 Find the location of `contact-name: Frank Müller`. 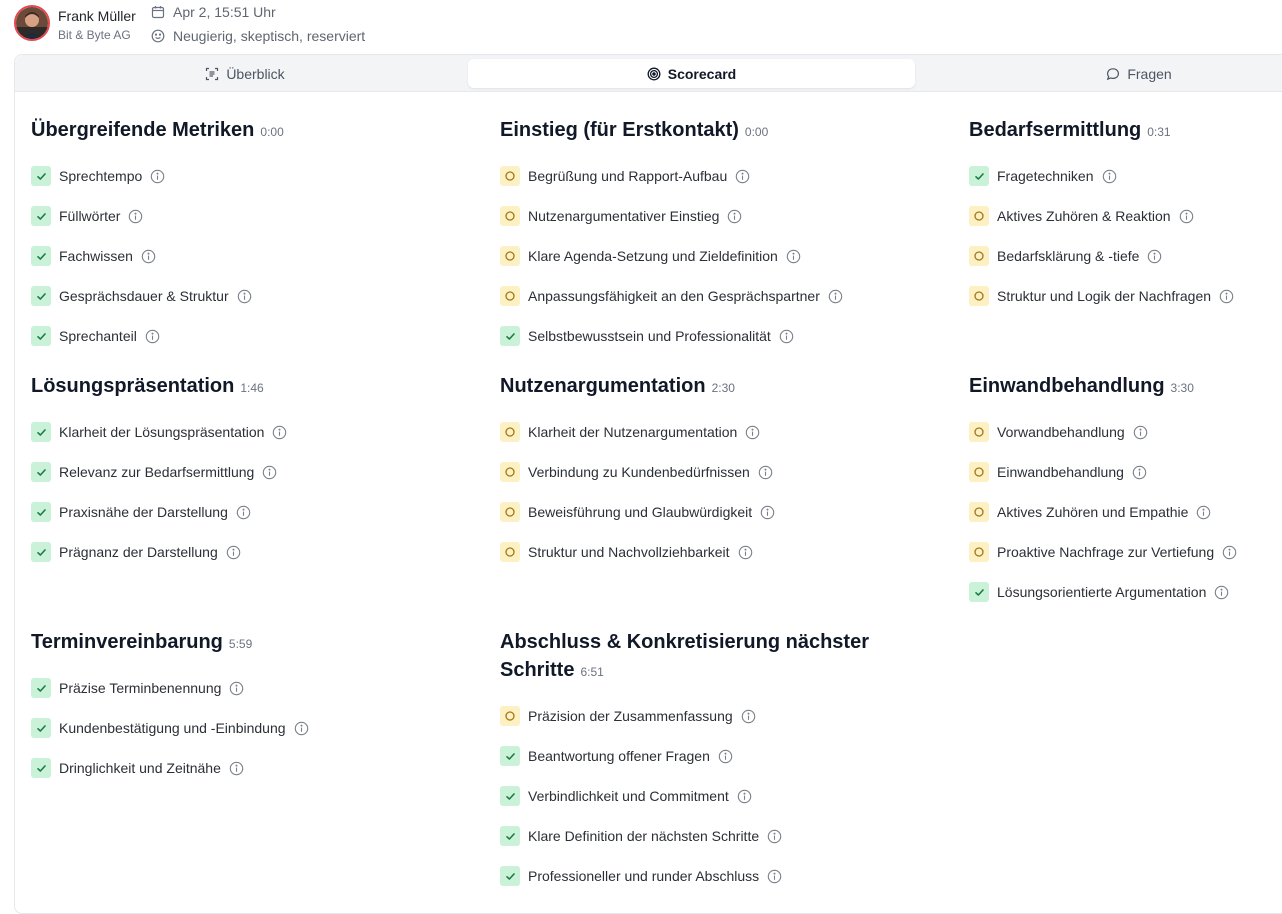

contact-name: Frank Müller is located at coordinates (97, 16).